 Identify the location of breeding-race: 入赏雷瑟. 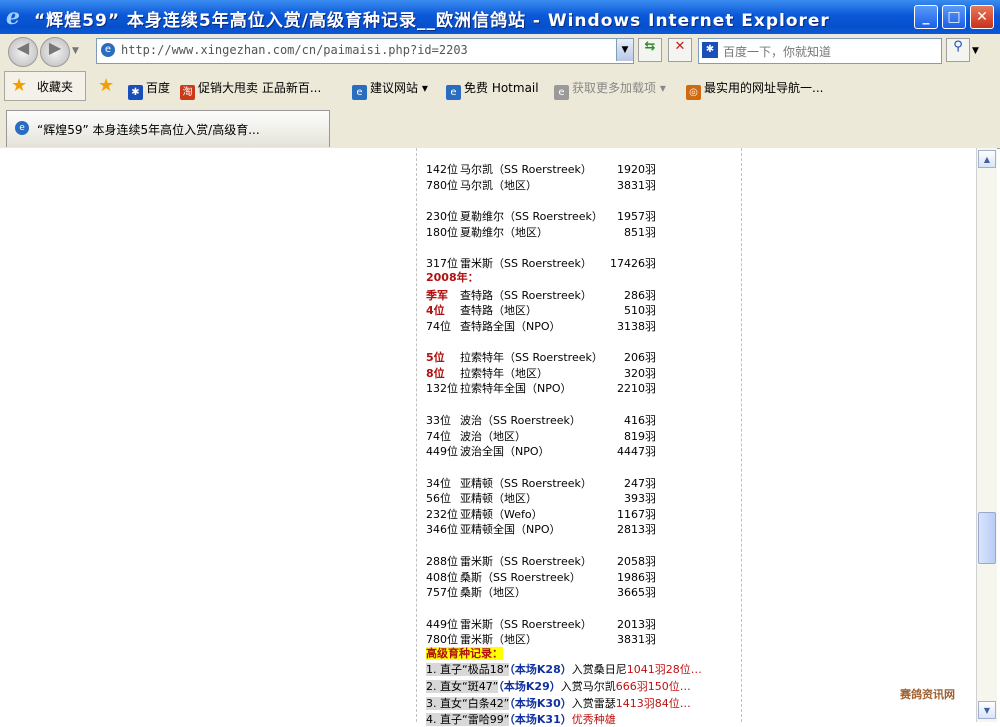
(593, 703).